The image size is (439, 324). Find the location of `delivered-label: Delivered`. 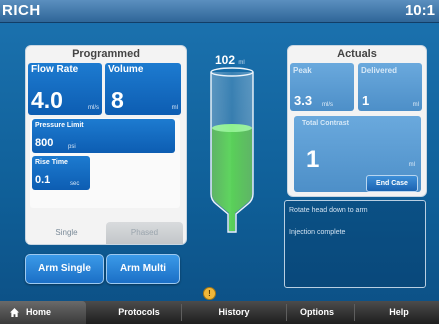

delivered-label: Delivered is located at coordinates (379, 70).